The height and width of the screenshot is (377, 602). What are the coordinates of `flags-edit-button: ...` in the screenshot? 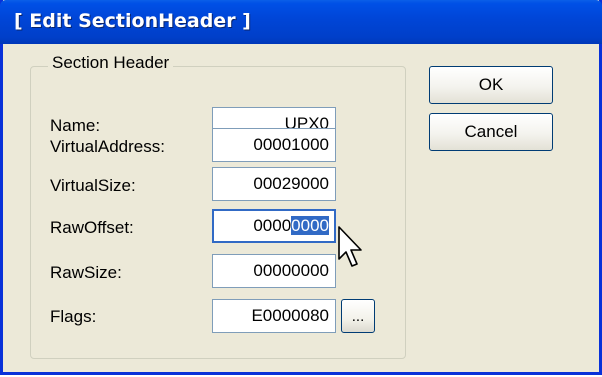 It's located at (358, 316).